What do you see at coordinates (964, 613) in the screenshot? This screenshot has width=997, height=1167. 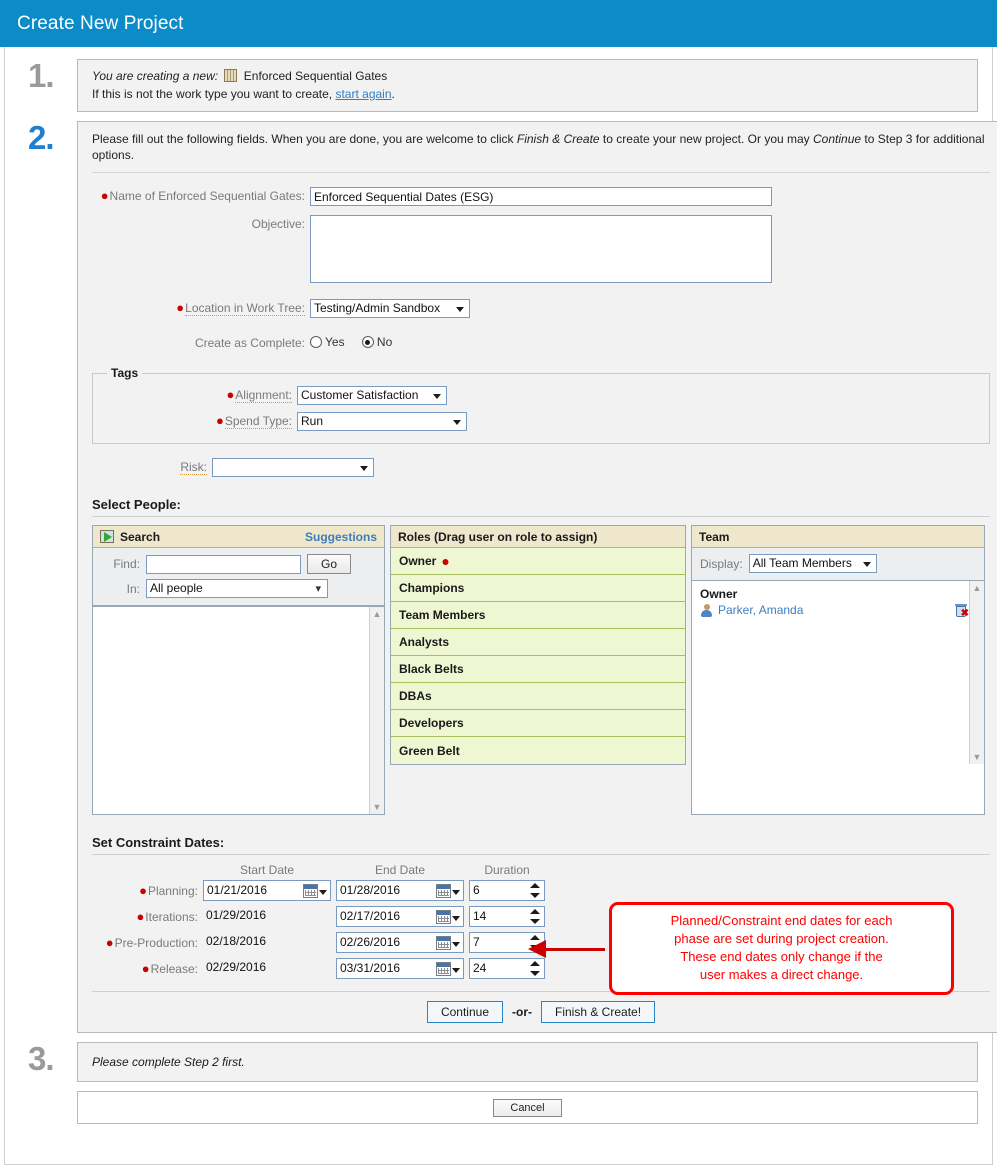 I see `trash-x-mark: ✖` at bounding box center [964, 613].